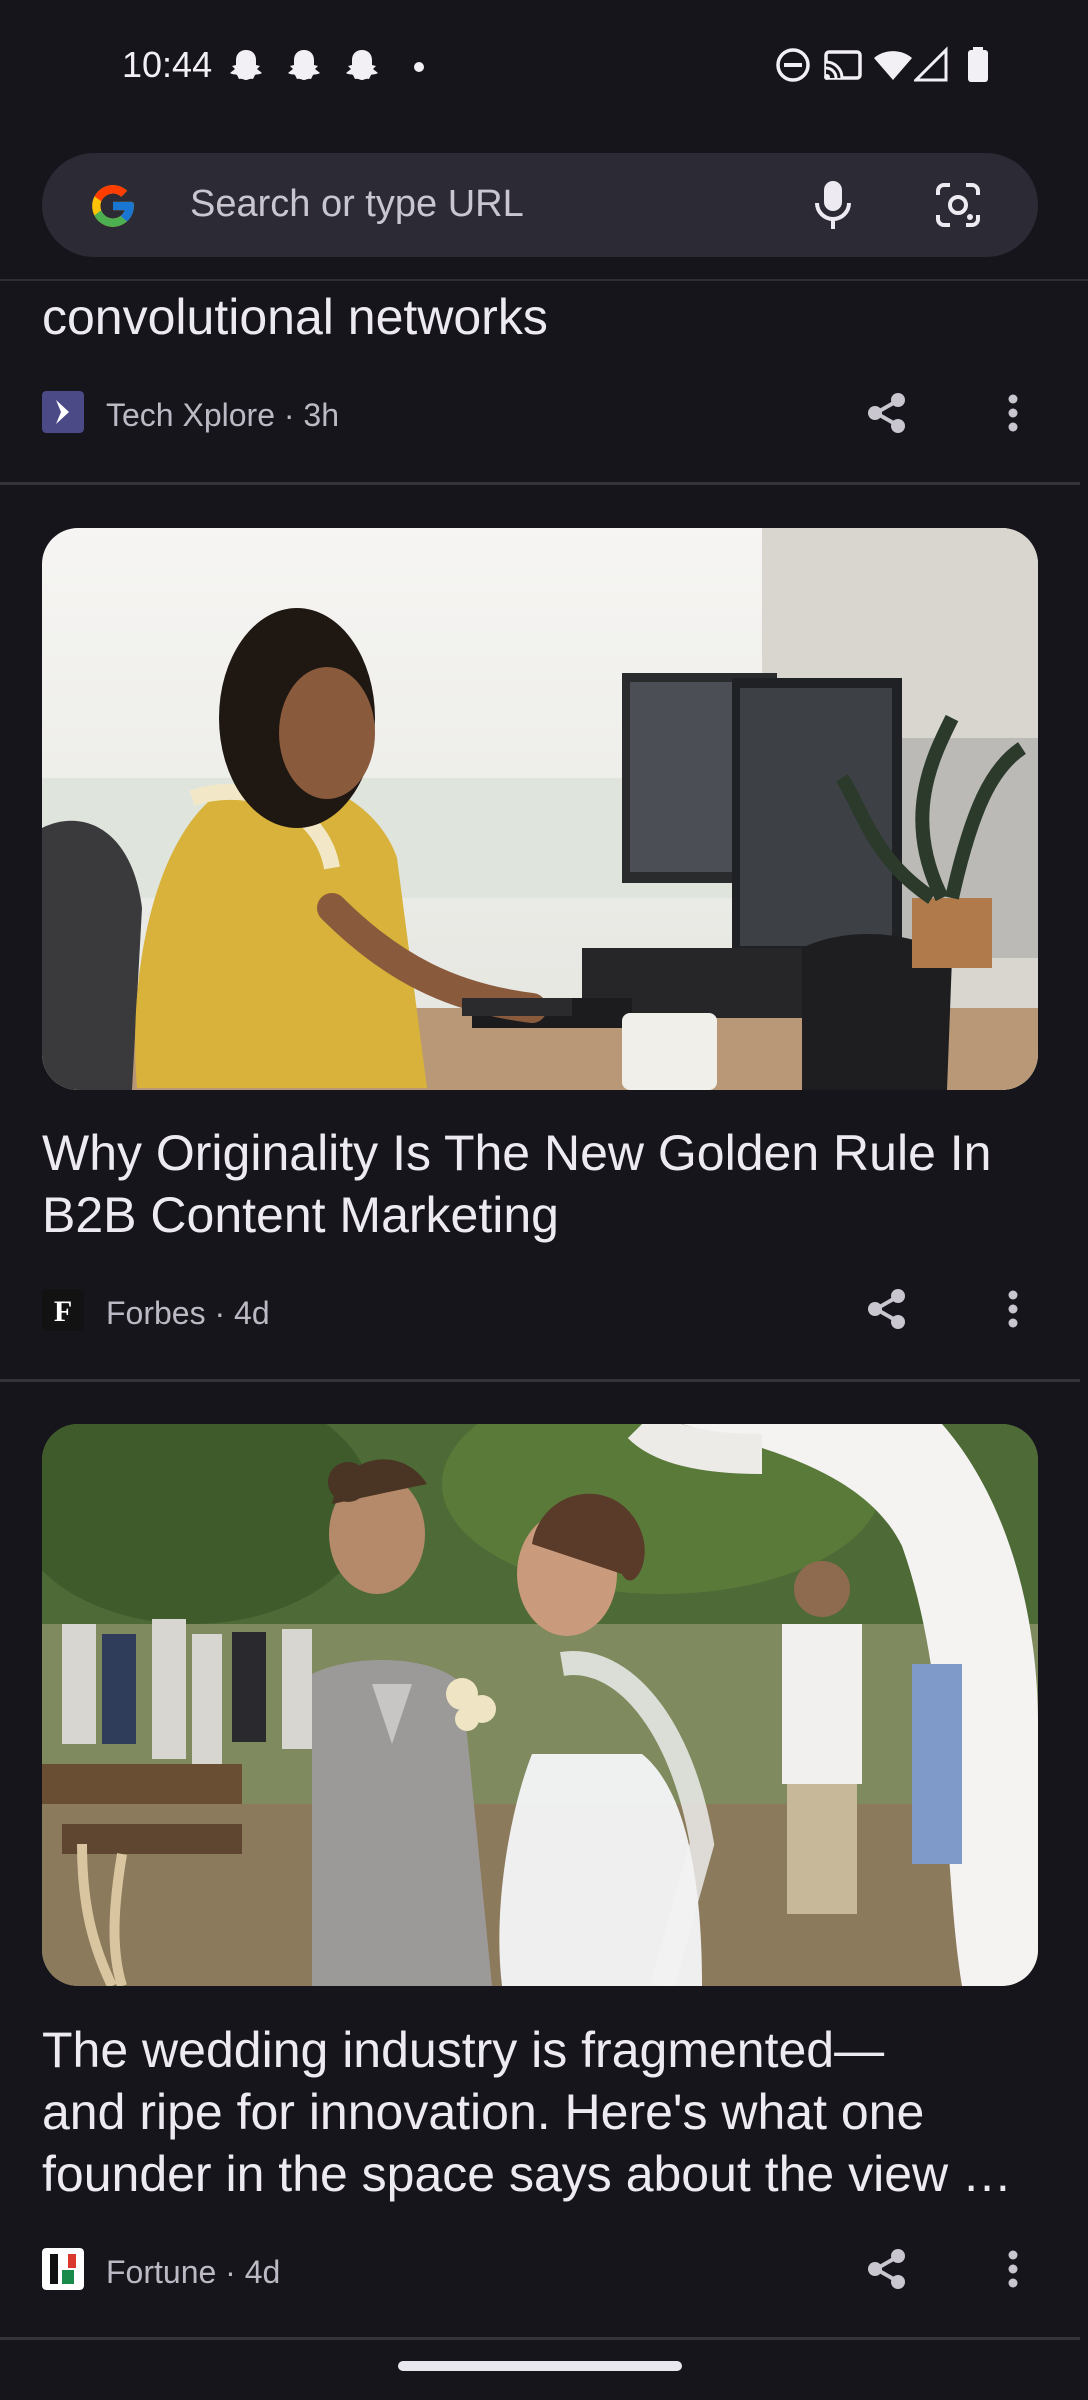 The height and width of the screenshot is (2400, 1088). I want to click on forbes-logo-letter: F, so click(63, 1311).